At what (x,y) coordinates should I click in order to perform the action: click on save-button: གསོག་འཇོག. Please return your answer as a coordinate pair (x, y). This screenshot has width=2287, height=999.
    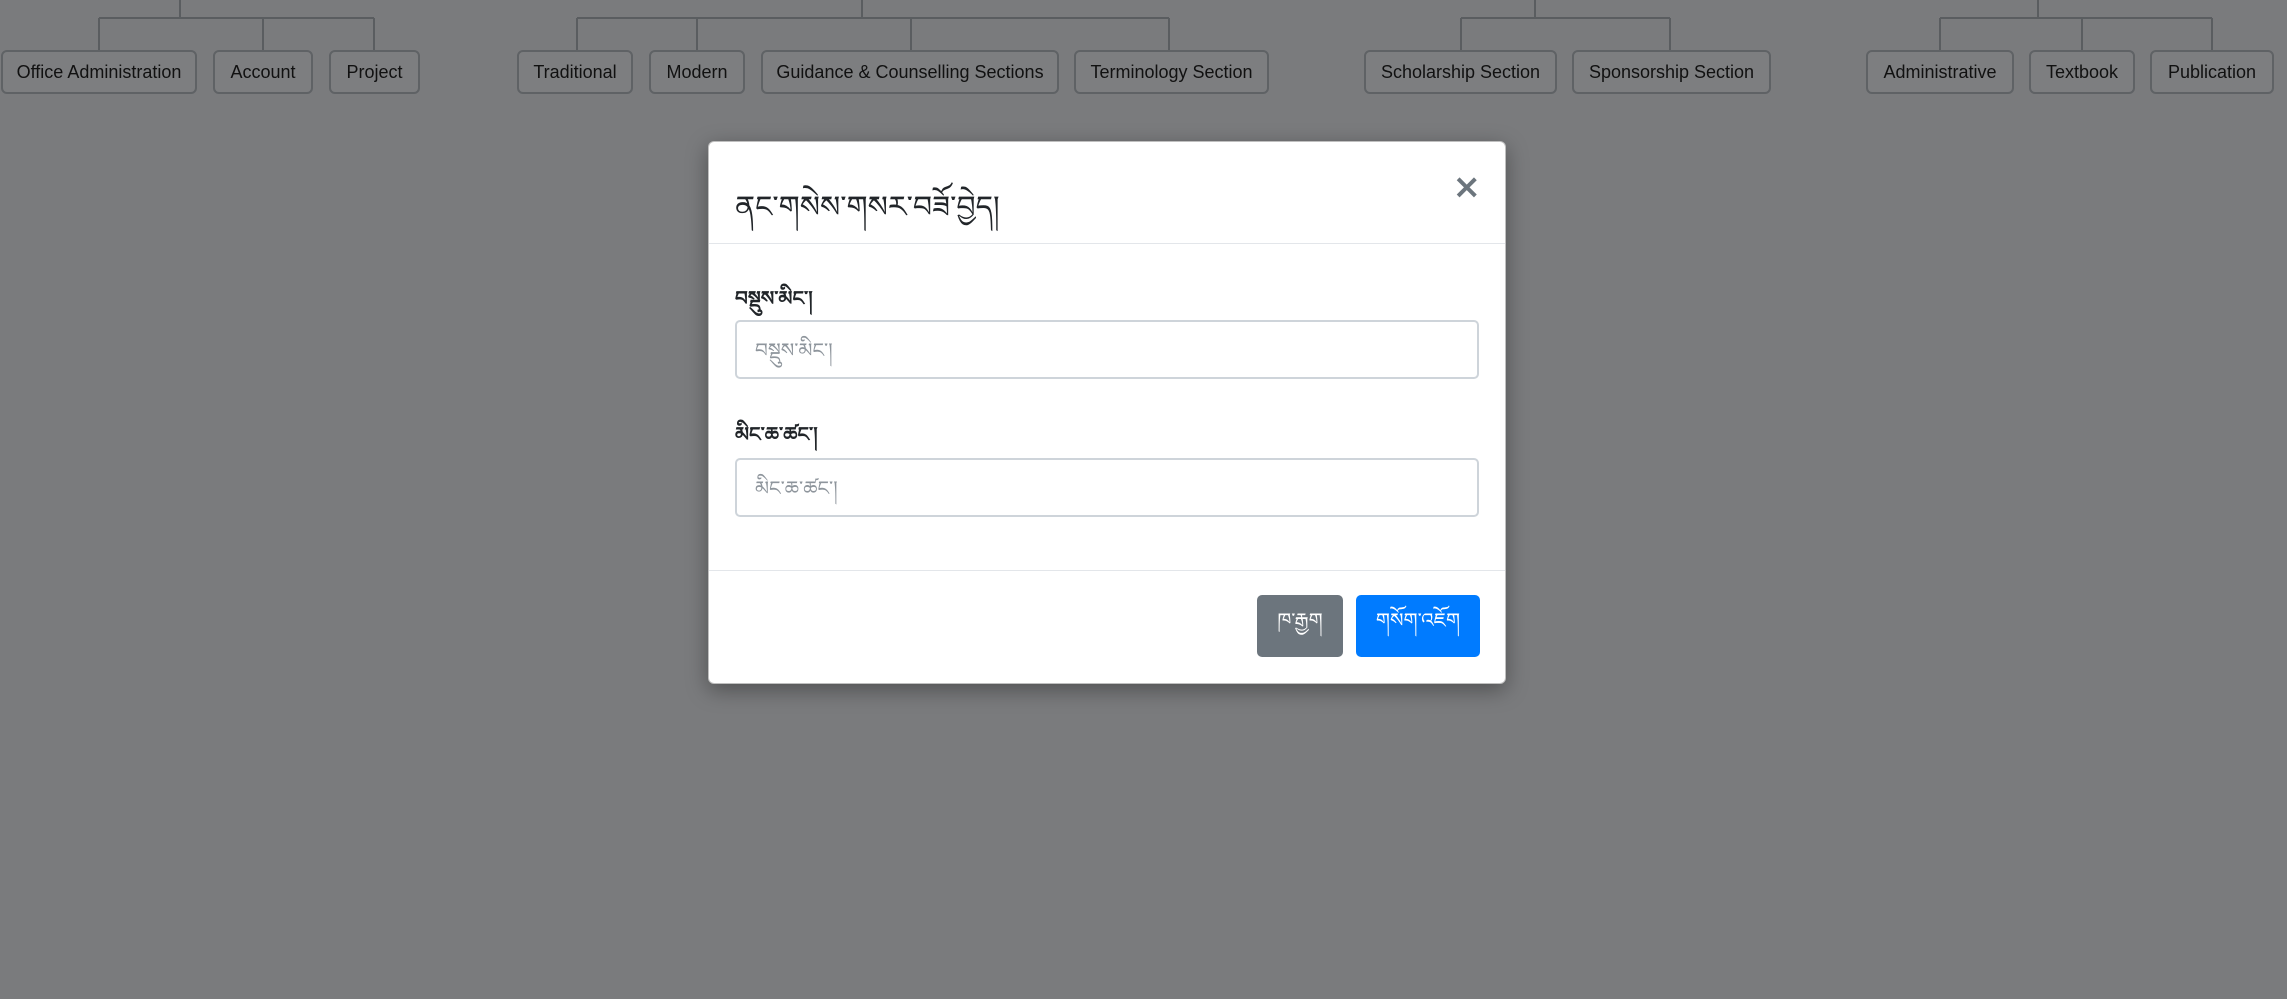
    Looking at the image, I should click on (1418, 626).